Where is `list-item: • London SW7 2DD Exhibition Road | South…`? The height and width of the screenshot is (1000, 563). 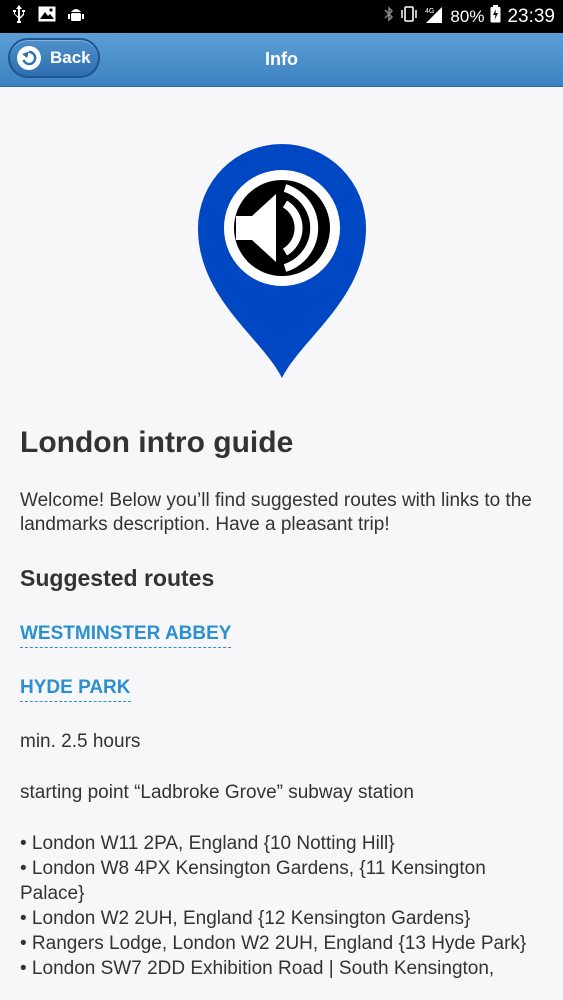
list-item: • London SW7 2DD Exhibition Road | South… is located at coordinates (257, 968).